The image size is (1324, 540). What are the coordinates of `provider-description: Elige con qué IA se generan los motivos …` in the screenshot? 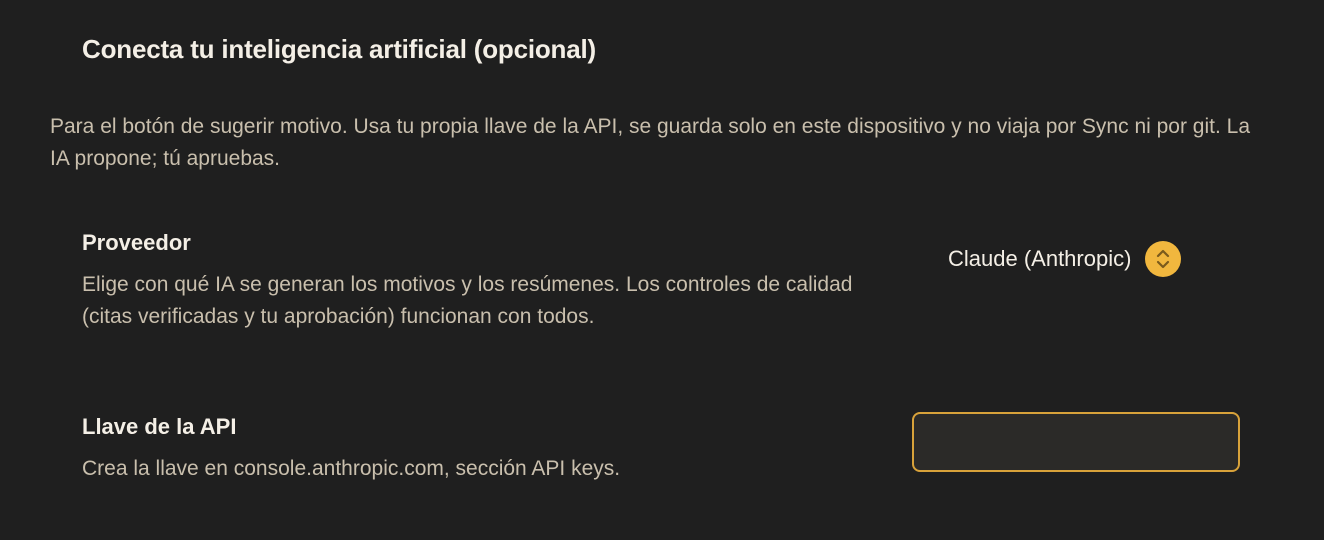 It's located at (467, 300).